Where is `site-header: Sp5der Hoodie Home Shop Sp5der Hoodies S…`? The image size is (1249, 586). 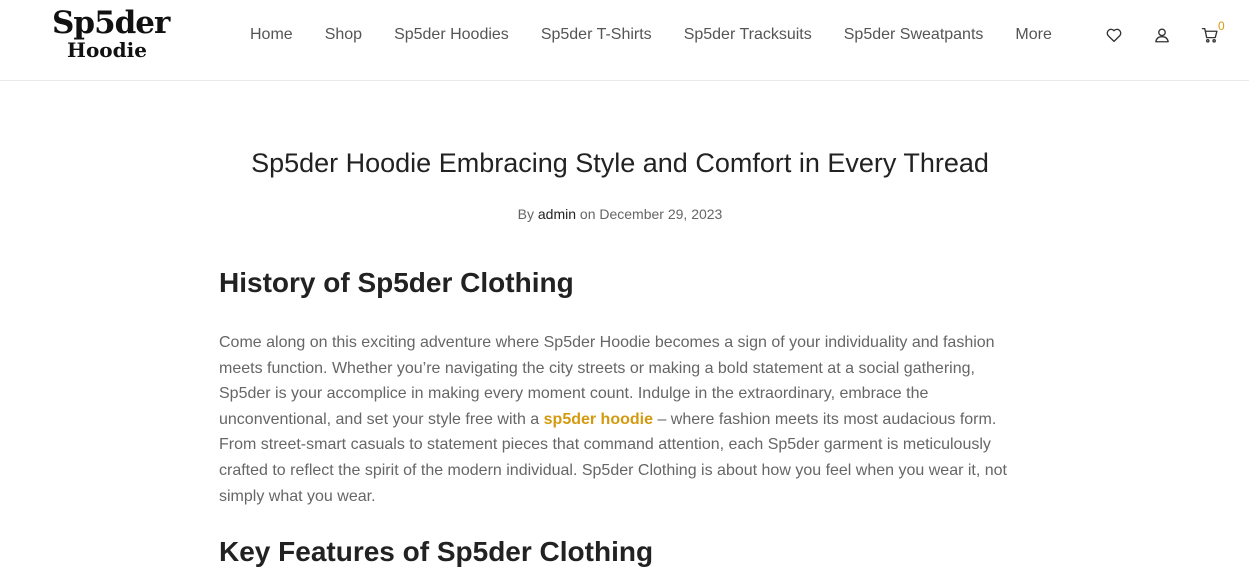 site-header: Sp5der Hoodie Home Shop Sp5der Hoodies S… is located at coordinates (624, 40).